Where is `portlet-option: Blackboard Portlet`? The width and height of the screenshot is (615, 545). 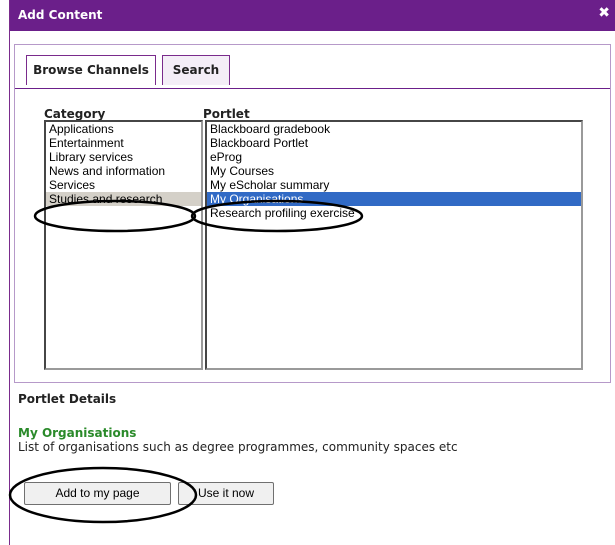 portlet-option: Blackboard Portlet is located at coordinates (394, 143).